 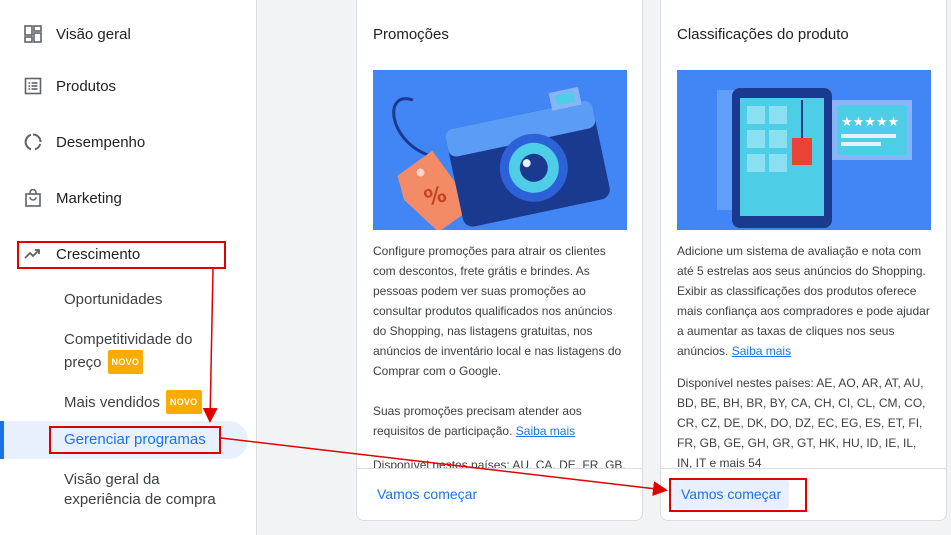 I want to click on sidebar-subitem-best-sellers: Mais vendidos NOVO, so click(x=128, y=402).